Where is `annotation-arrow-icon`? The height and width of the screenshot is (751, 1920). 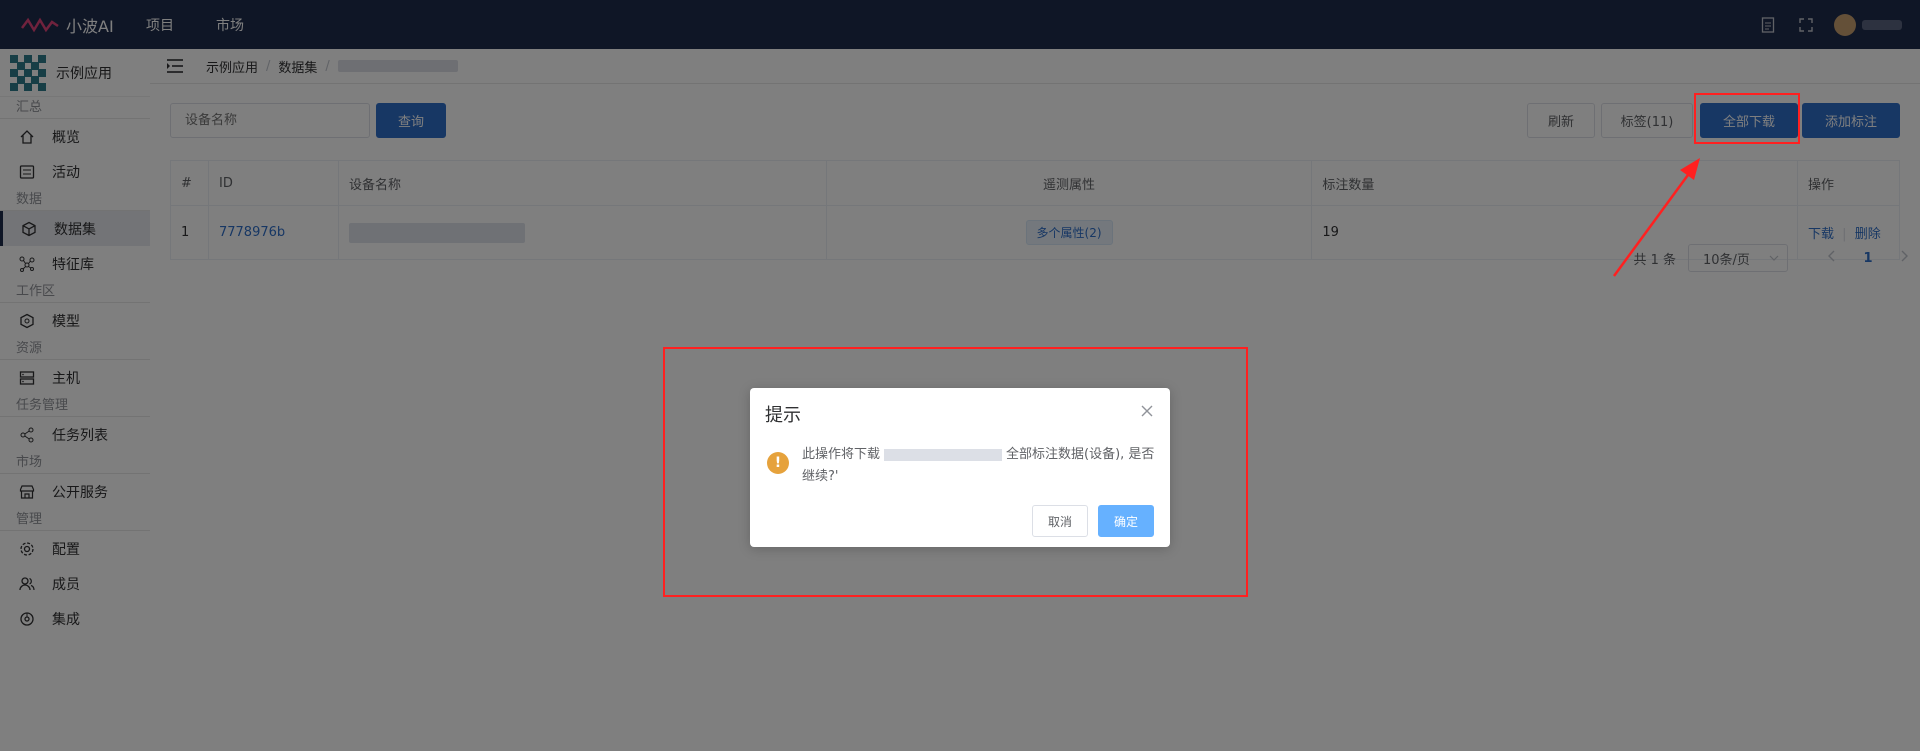 annotation-arrow-icon is located at coordinates (1656, 217).